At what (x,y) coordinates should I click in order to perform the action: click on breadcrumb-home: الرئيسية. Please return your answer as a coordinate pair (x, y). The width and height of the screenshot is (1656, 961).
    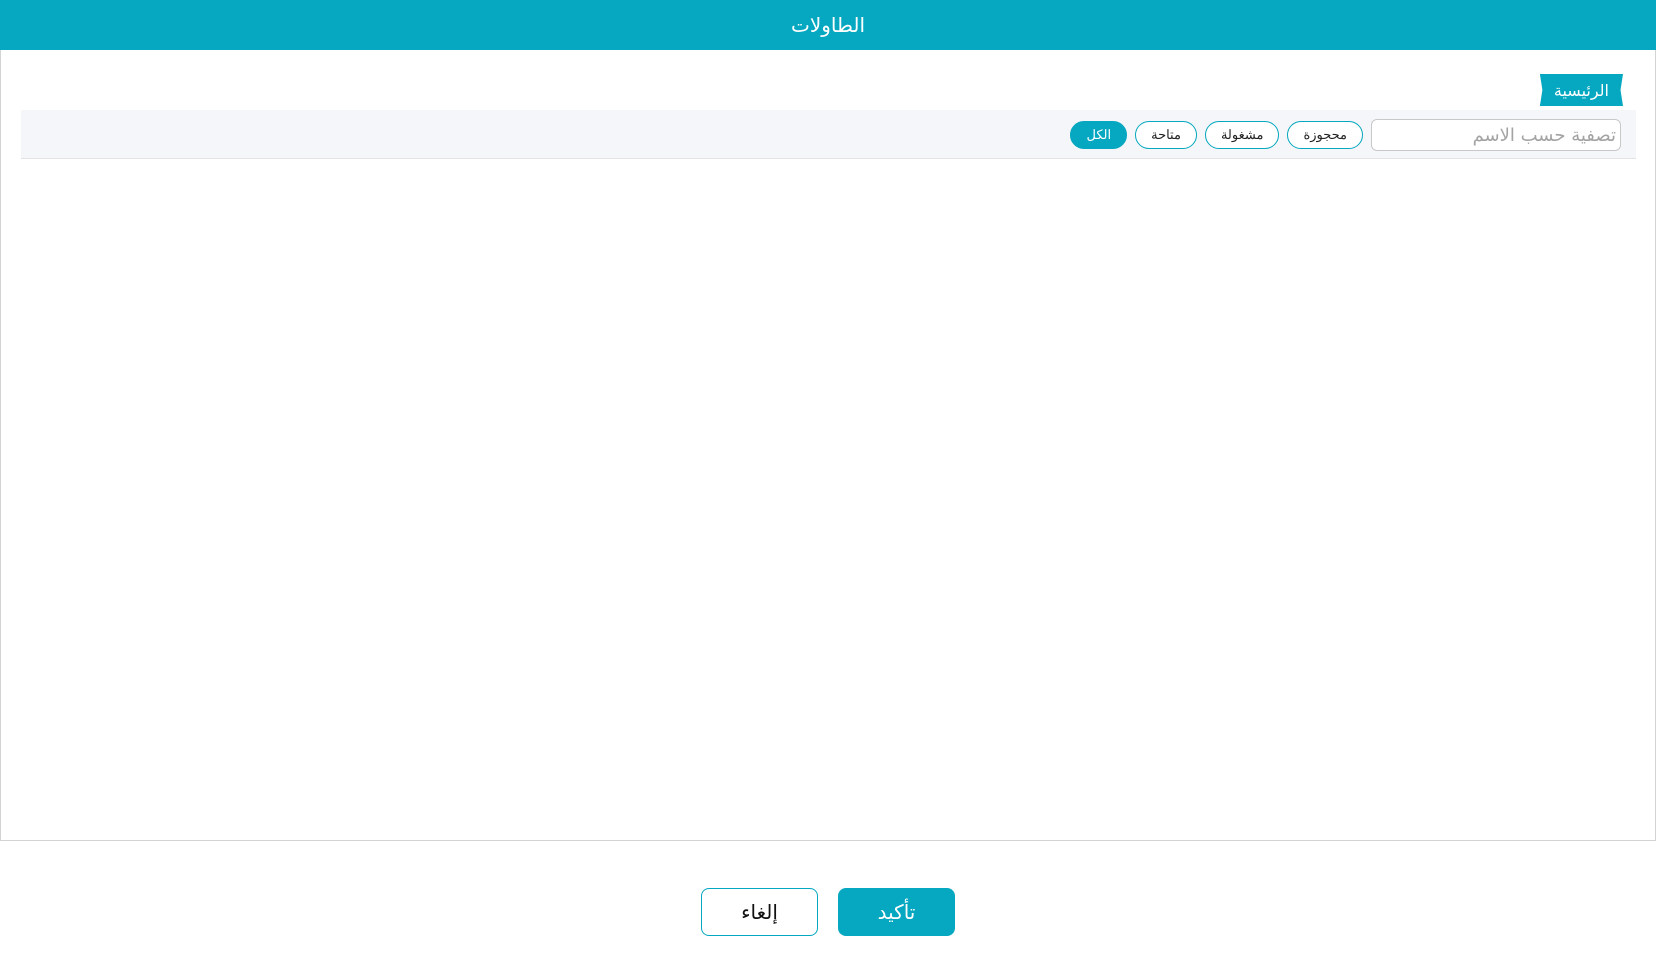
    Looking at the image, I should click on (1581, 90).